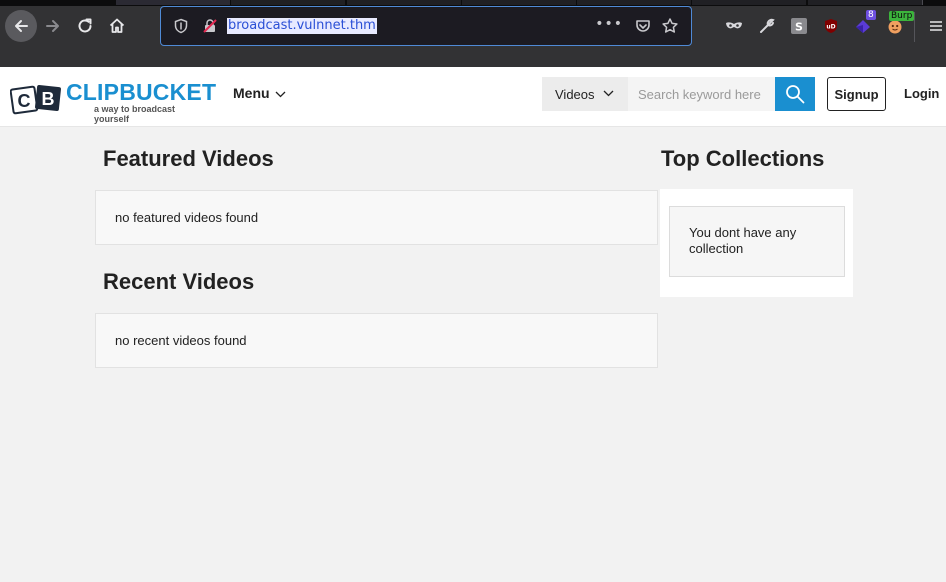 The image size is (946, 582). Describe the element at coordinates (922, 2) in the screenshot. I see `tab-separator` at that location.